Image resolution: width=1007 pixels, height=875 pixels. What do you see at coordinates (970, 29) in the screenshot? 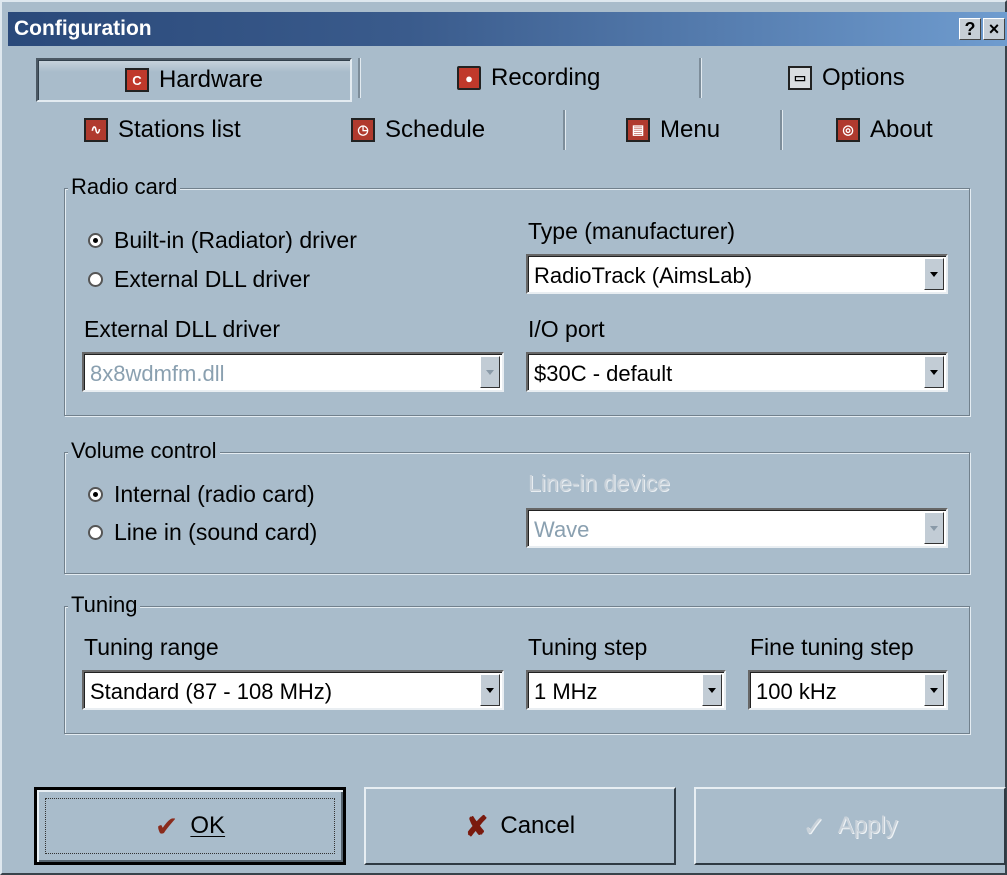
I see `help-button: ?` at bounding box center [970, 29].